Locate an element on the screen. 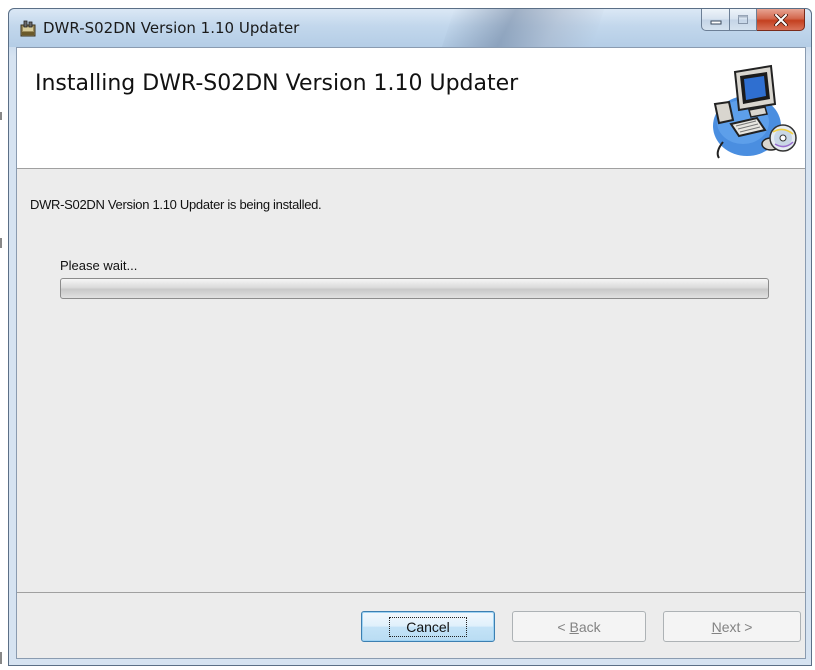 The height and width of the screenshot is (670, 815). minimize-button is located at coordinates (715, 20).